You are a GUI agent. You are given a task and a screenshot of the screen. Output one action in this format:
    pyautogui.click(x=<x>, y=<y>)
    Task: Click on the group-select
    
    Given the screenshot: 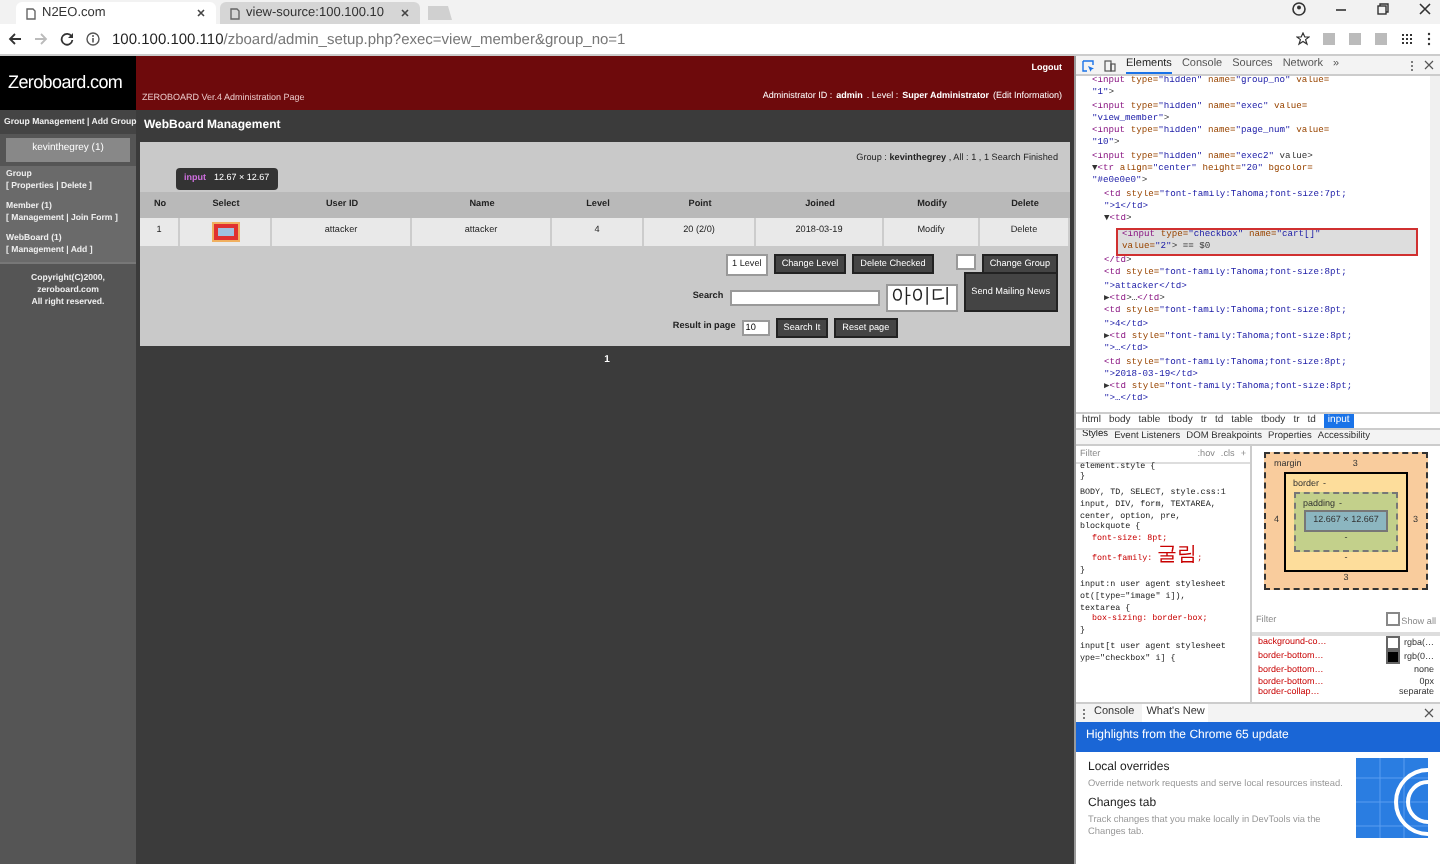 What is the action you would take?
    pyautogui.click(x=965, y=261)
    